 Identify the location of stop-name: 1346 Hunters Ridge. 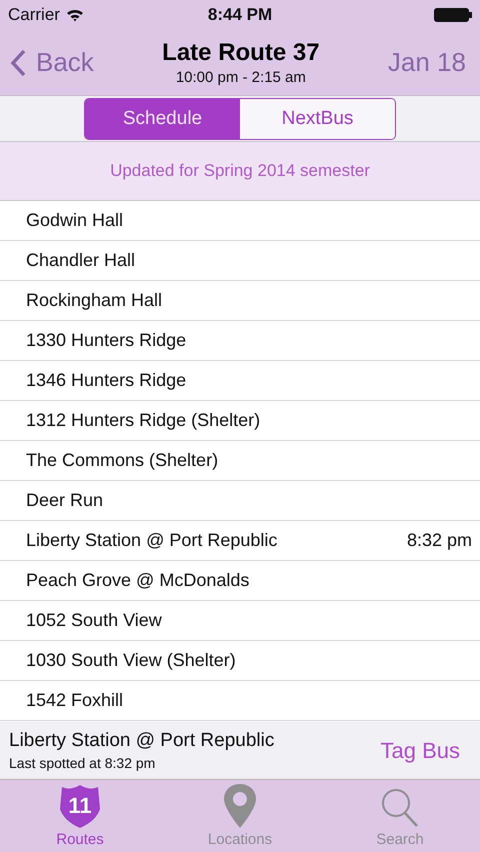
(106, 380).